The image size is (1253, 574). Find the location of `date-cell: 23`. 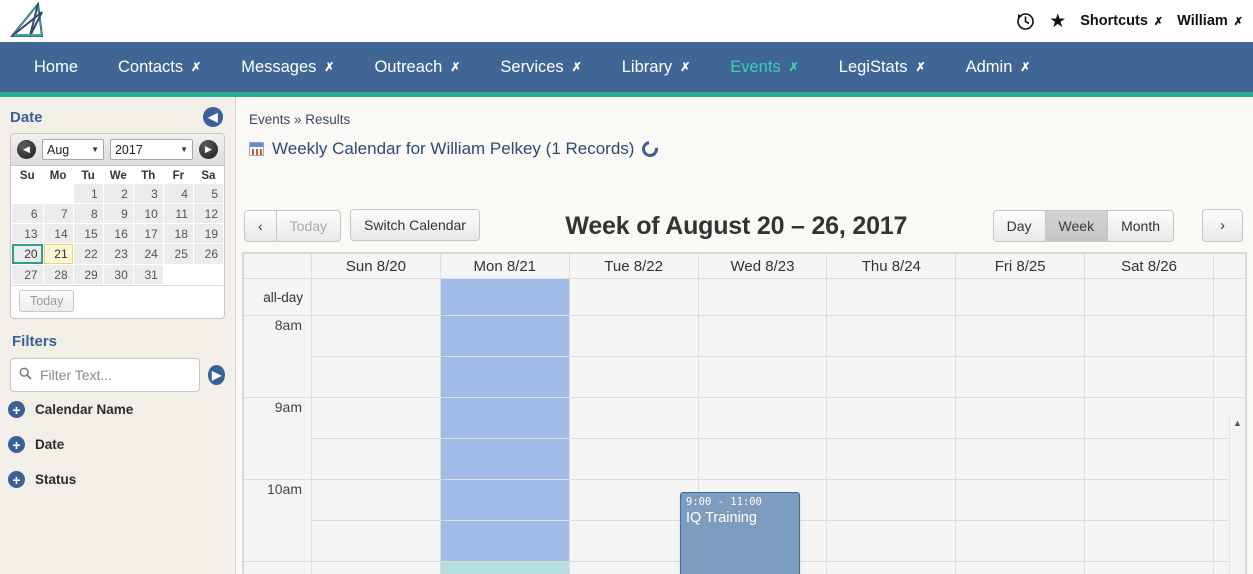

date-cell: 23 is located at coordinates (118, 254).